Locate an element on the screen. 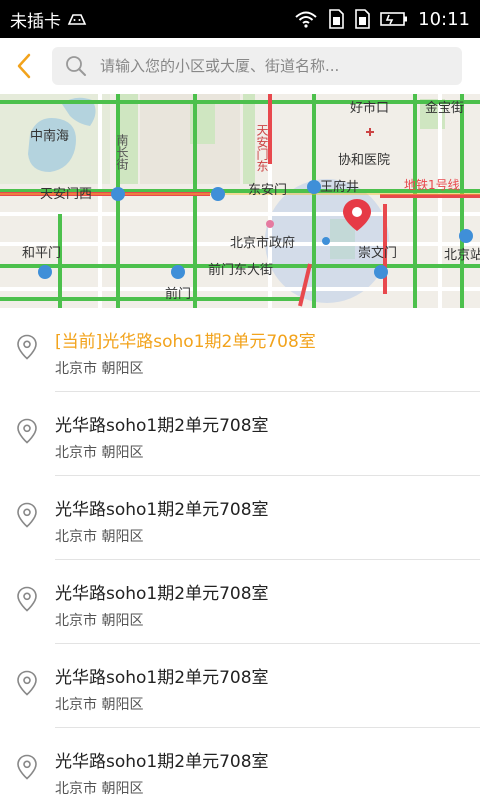 This screenshot has height=812, width=480. address-item-current: [当前]光华路soho1期2单元708室 北京市 朝阳区 is located at coordinates (240, 350).